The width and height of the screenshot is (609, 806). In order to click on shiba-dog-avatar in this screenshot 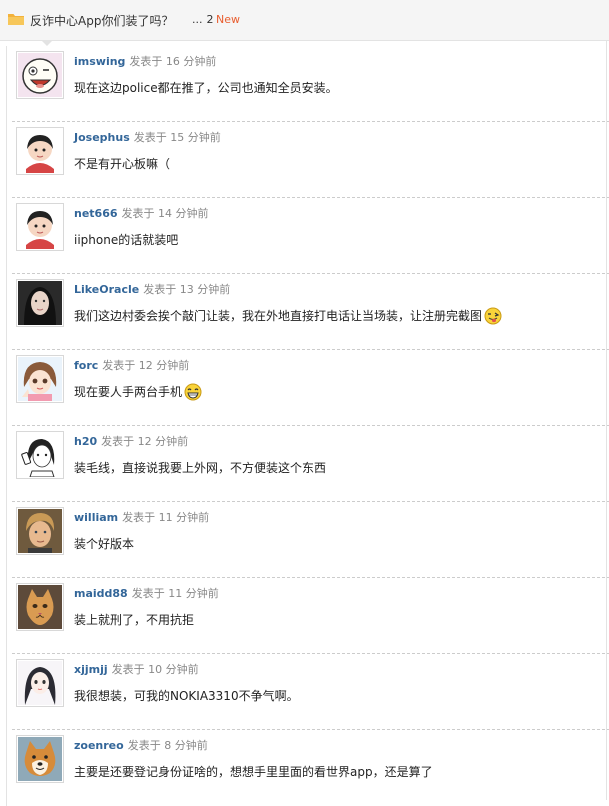, I will do `click(40, 759)`.